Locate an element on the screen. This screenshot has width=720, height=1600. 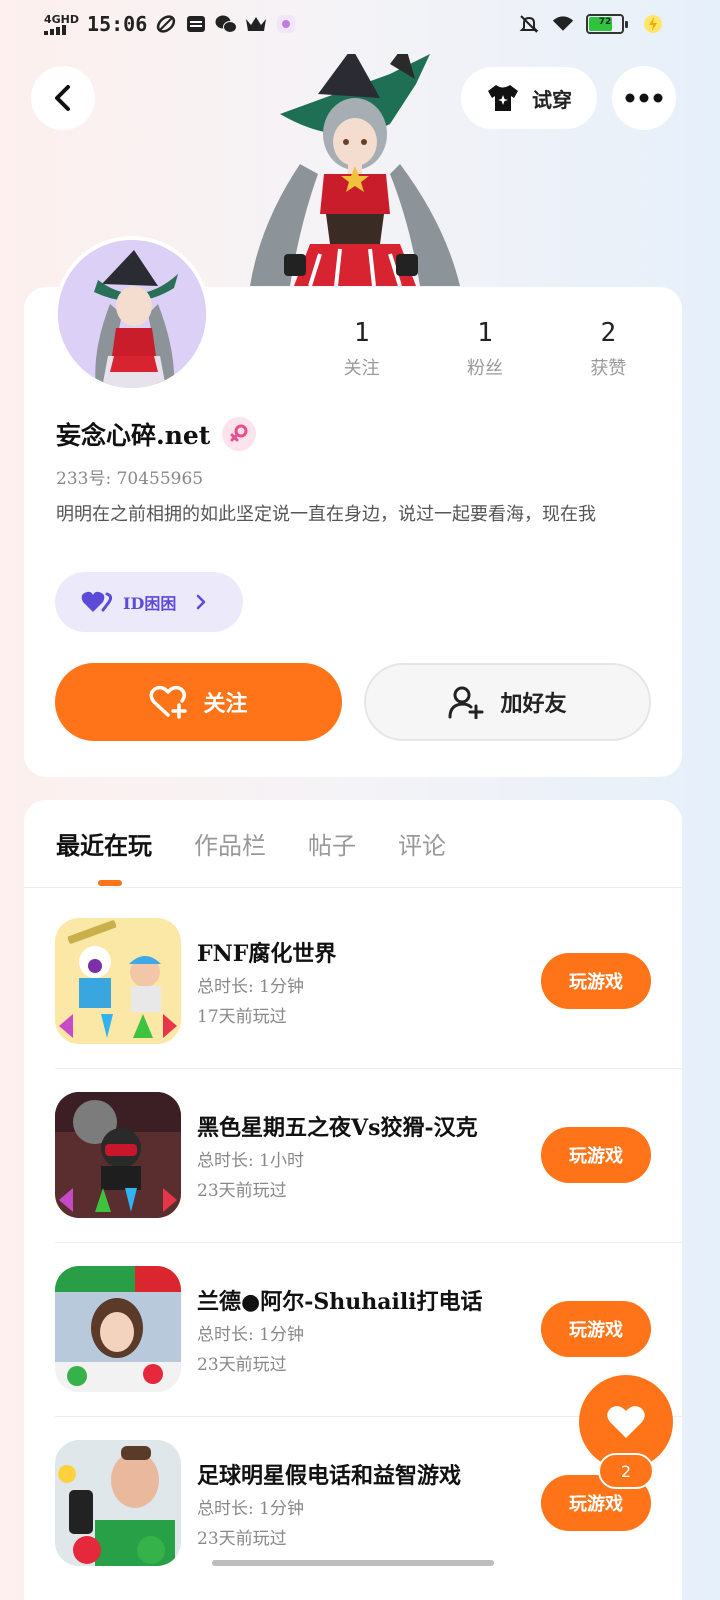
heart-icon is located at coordinates (626, 1422).